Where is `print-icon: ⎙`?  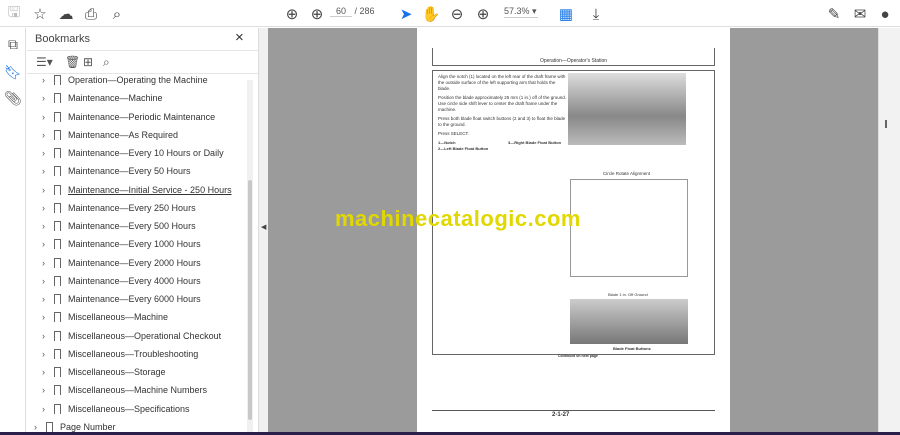
print-icon: ⎙ is located at coordinates (91, 14).